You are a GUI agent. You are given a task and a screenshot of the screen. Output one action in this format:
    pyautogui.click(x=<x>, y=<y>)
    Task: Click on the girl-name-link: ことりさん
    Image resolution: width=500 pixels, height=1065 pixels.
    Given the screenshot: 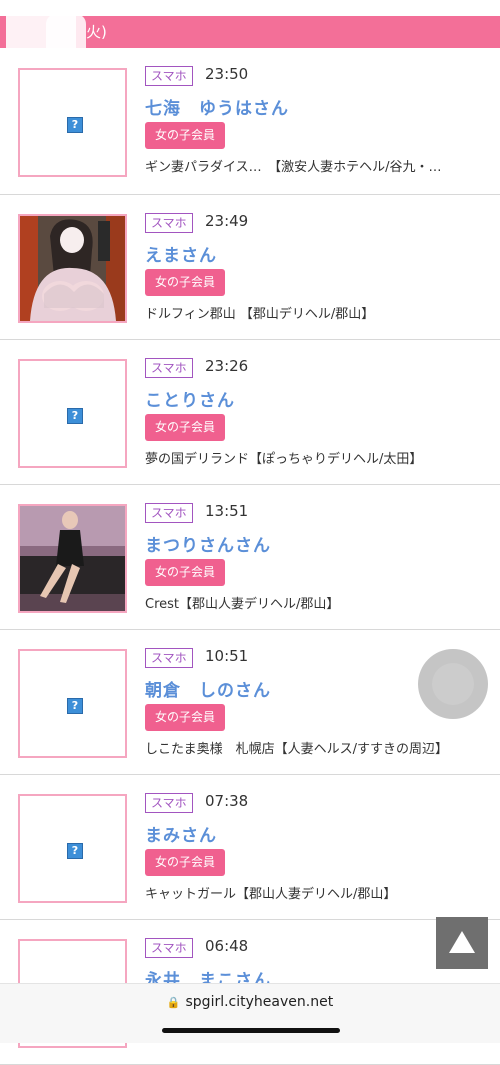 What is the action you would take?
    pyautogui.click(x=190, y=398)
    